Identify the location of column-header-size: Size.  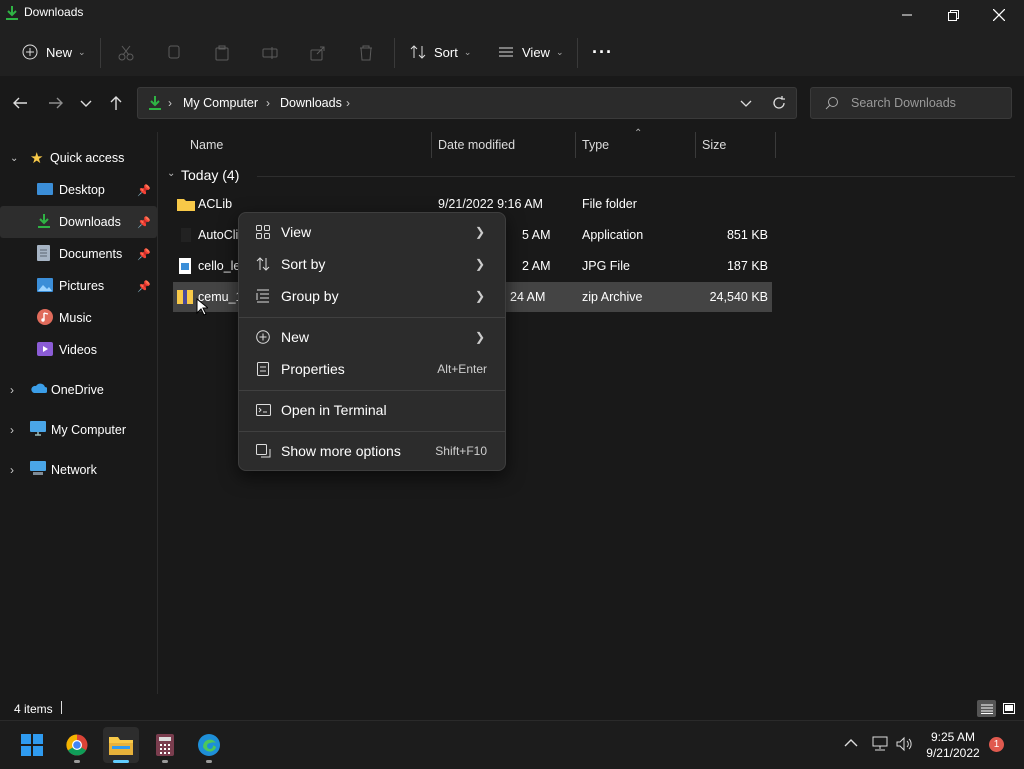
(714, 145).